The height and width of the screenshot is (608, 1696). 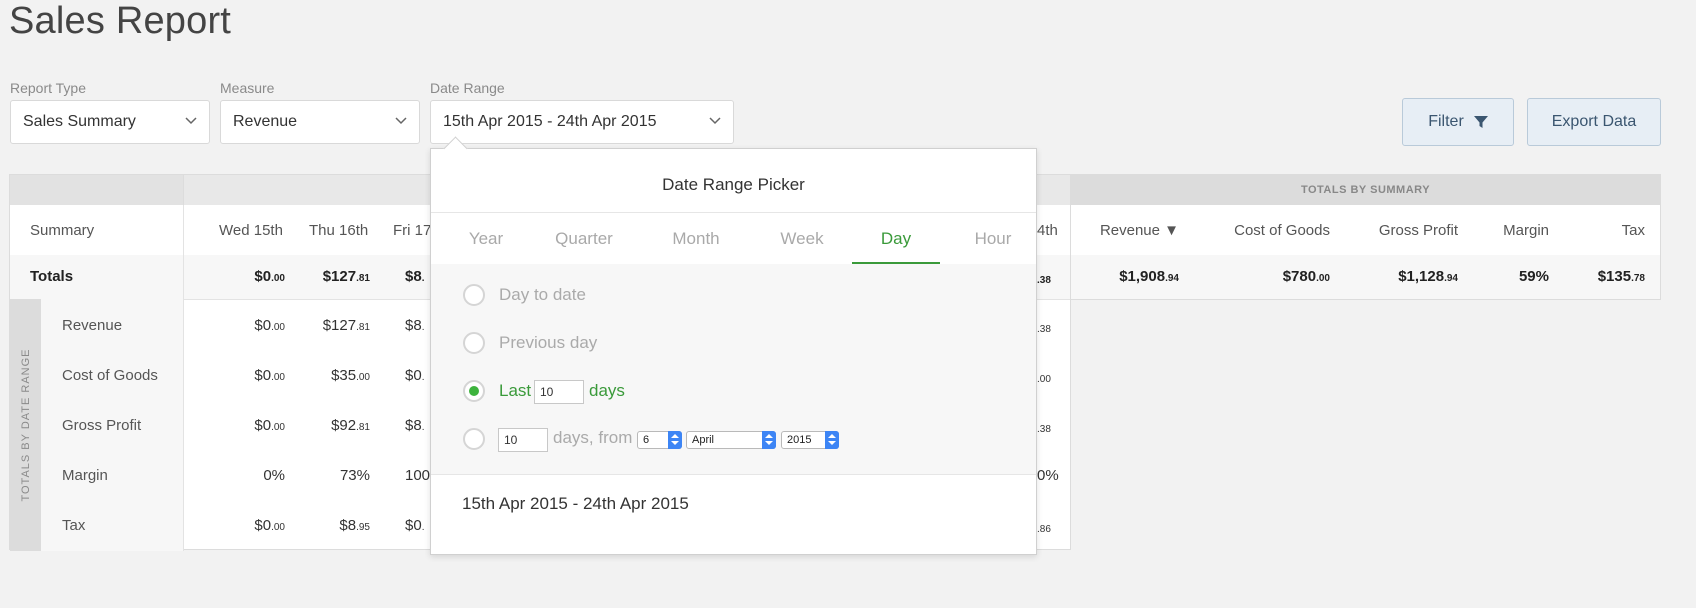 What do you see at coordinates (486, 239) in the screenshot?
I see `tab-year: Year` at bounding box center [486, 239].